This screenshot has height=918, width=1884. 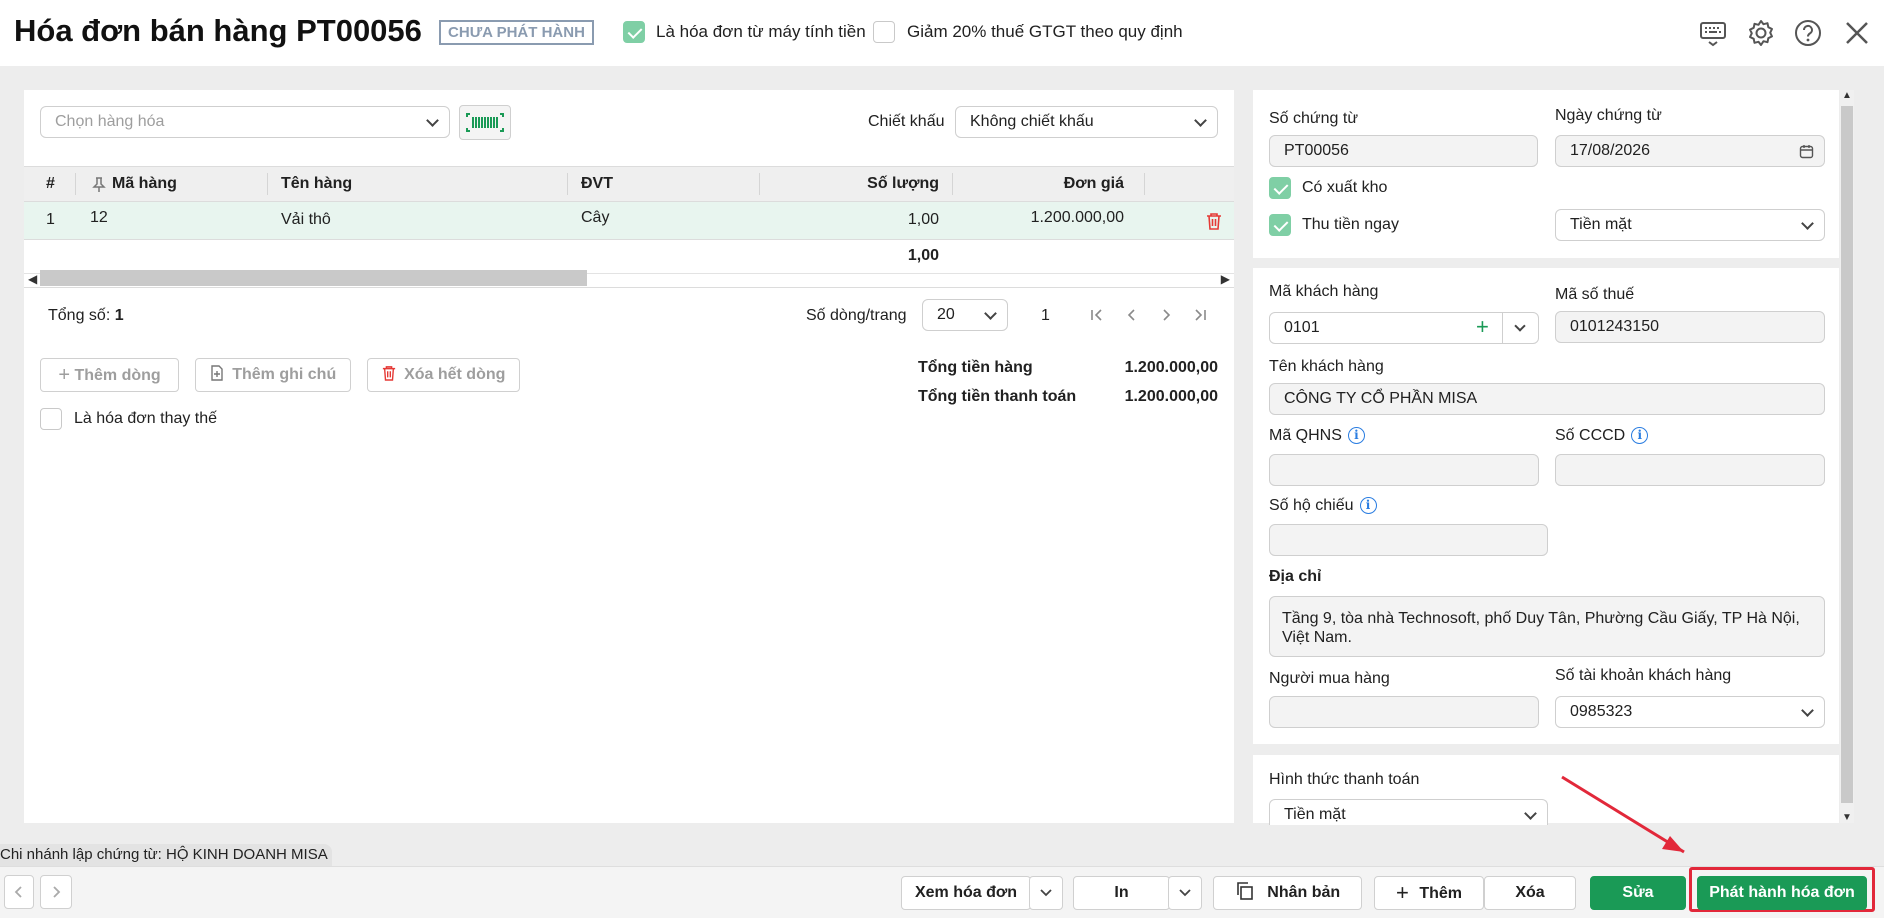 What do you see at coordinates (1121, 893) in the screenshot?
I see `print-button: In` at bounding box center [1121, 893].